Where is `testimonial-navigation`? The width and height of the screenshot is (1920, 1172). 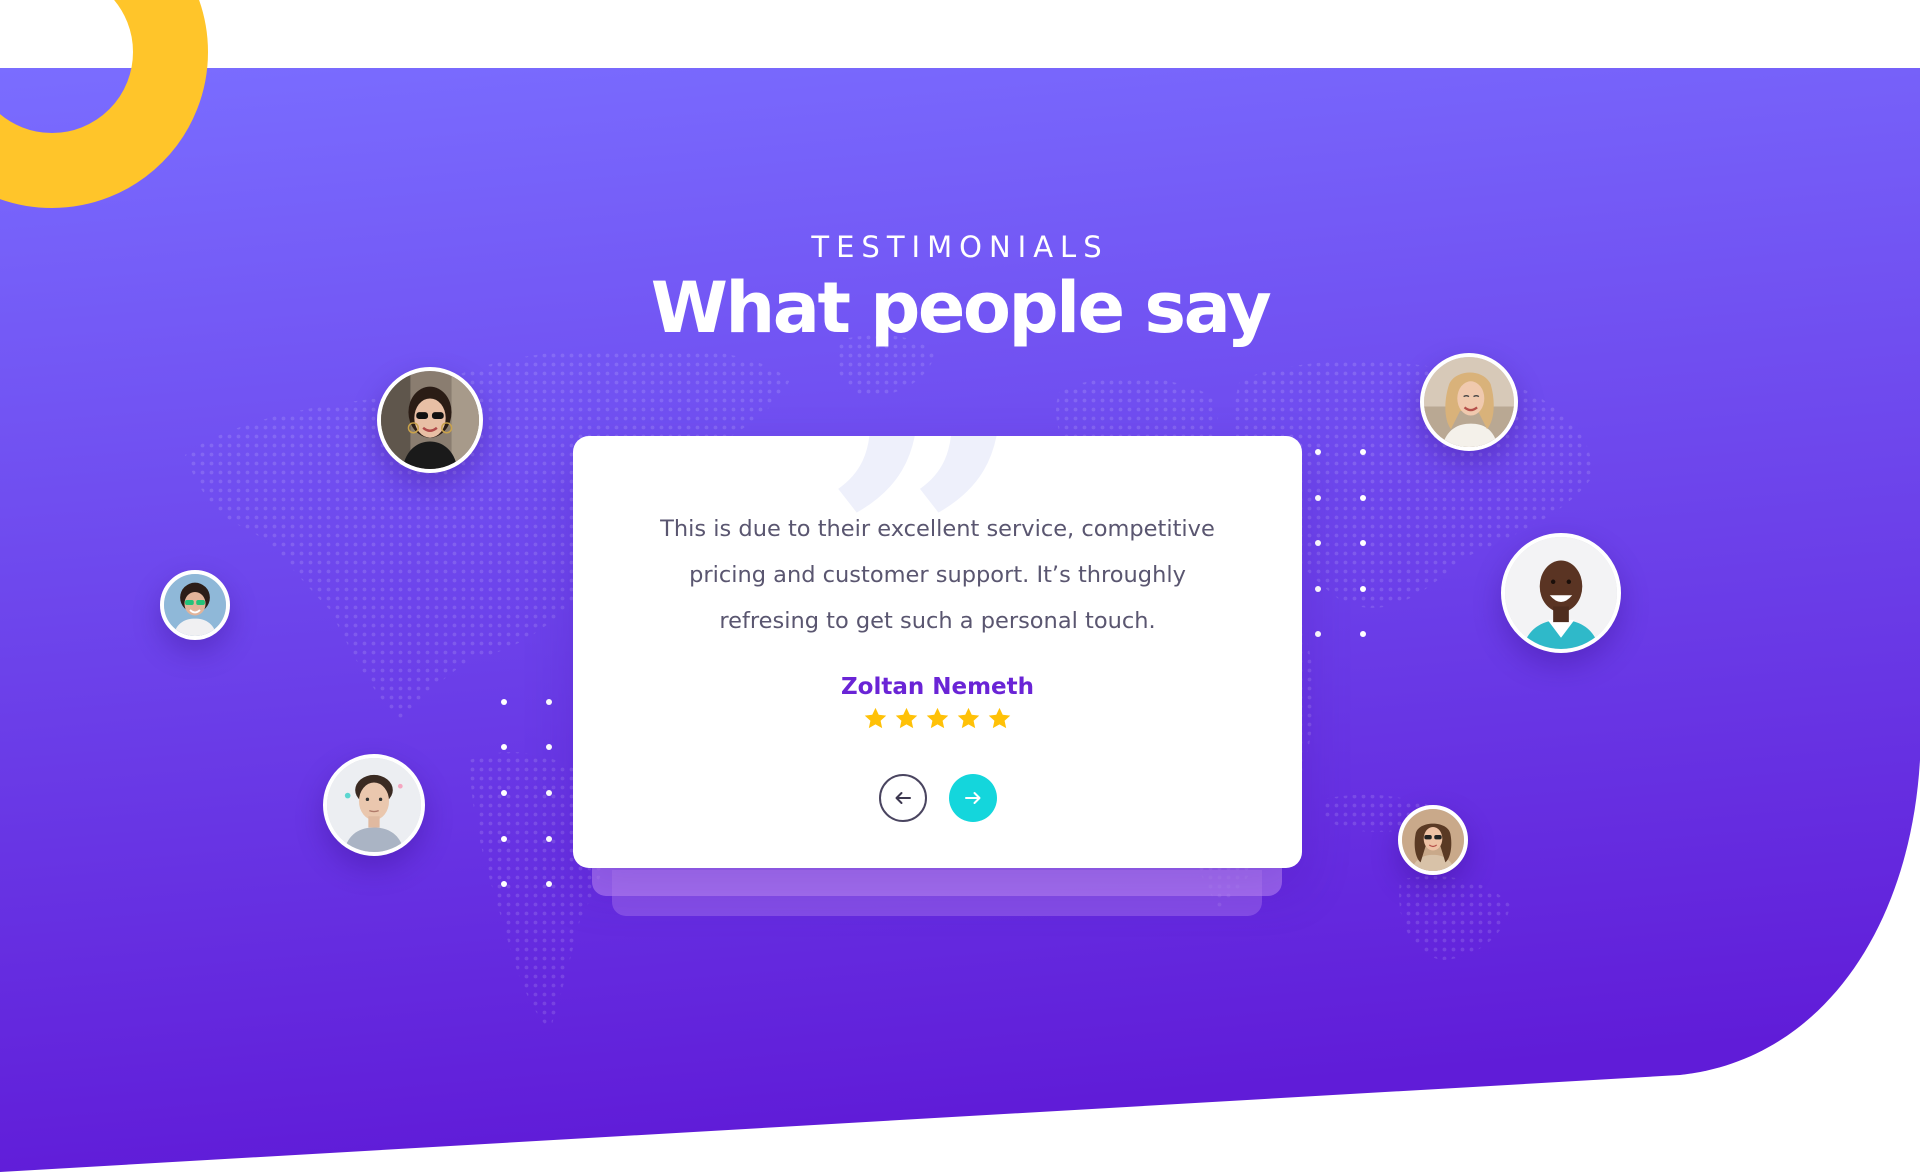 testimonial-navigation is located at coordinates (937, 798).